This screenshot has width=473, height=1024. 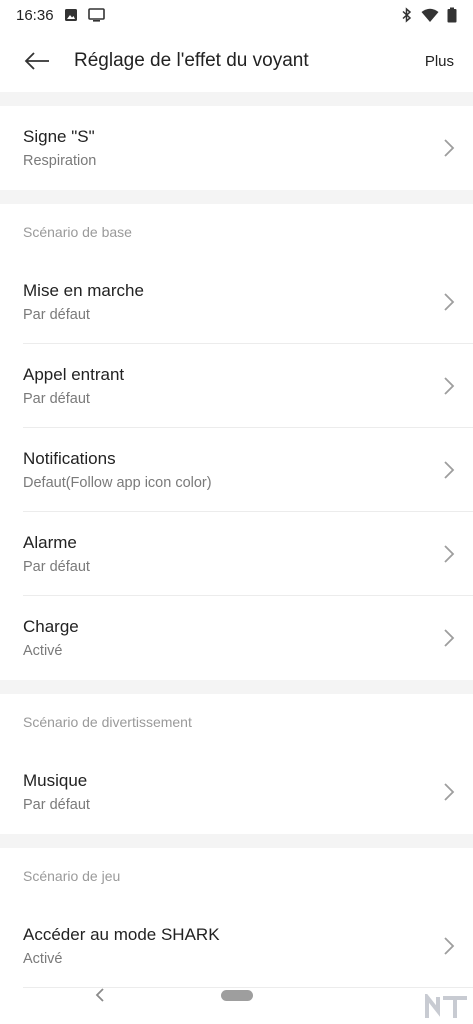 What do you see at coordinates (55, 780) in the screenshot?
I see `item-title: Musique` at bounding box center [55, 780].